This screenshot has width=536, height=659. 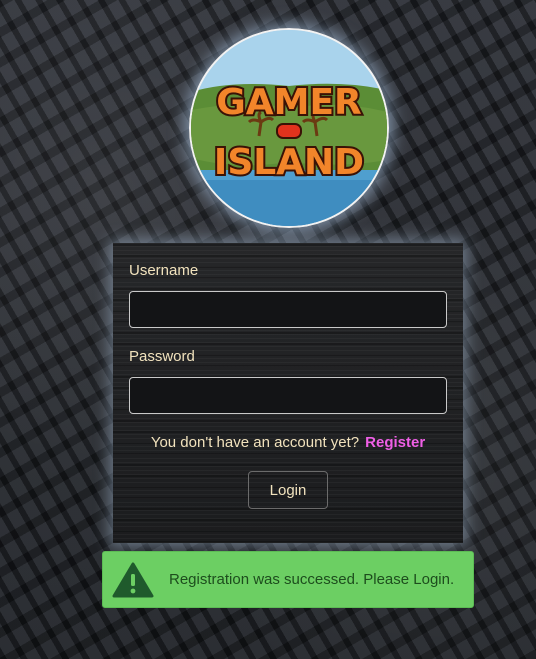 I want to click on logo-artwork: GAMER ISLAND, so click(x=289, y=128).